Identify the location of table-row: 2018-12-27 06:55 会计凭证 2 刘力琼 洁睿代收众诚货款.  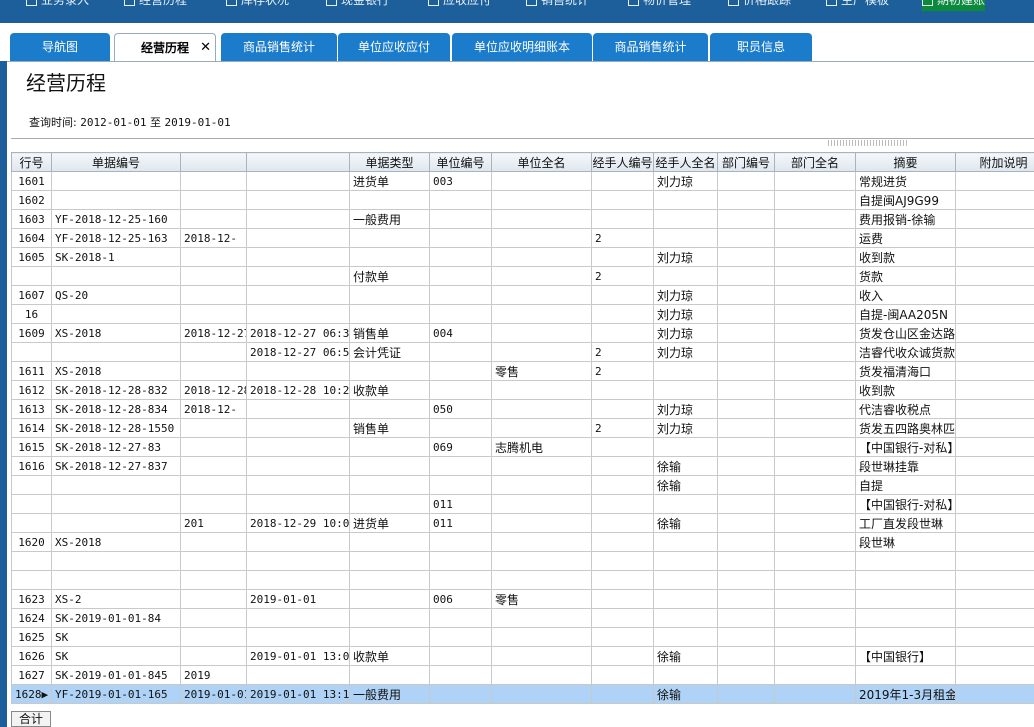
(522, 352).